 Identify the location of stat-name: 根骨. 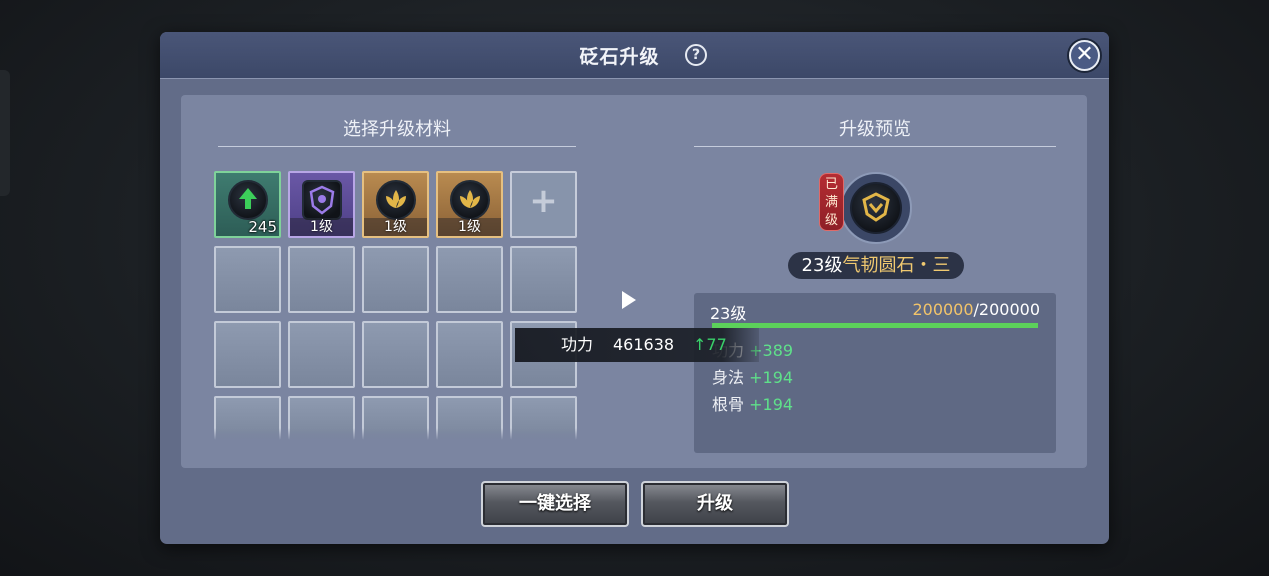
(728, 404).